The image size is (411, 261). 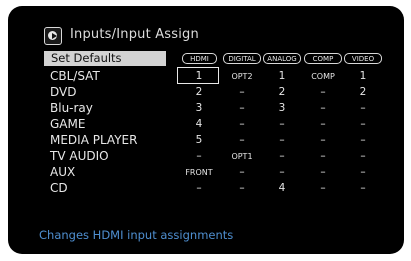 What do you see at coordinates (105, 58) in the screenshot?
I see `set-defaults-item: Set Defaults` at bounding box center [105, 58].